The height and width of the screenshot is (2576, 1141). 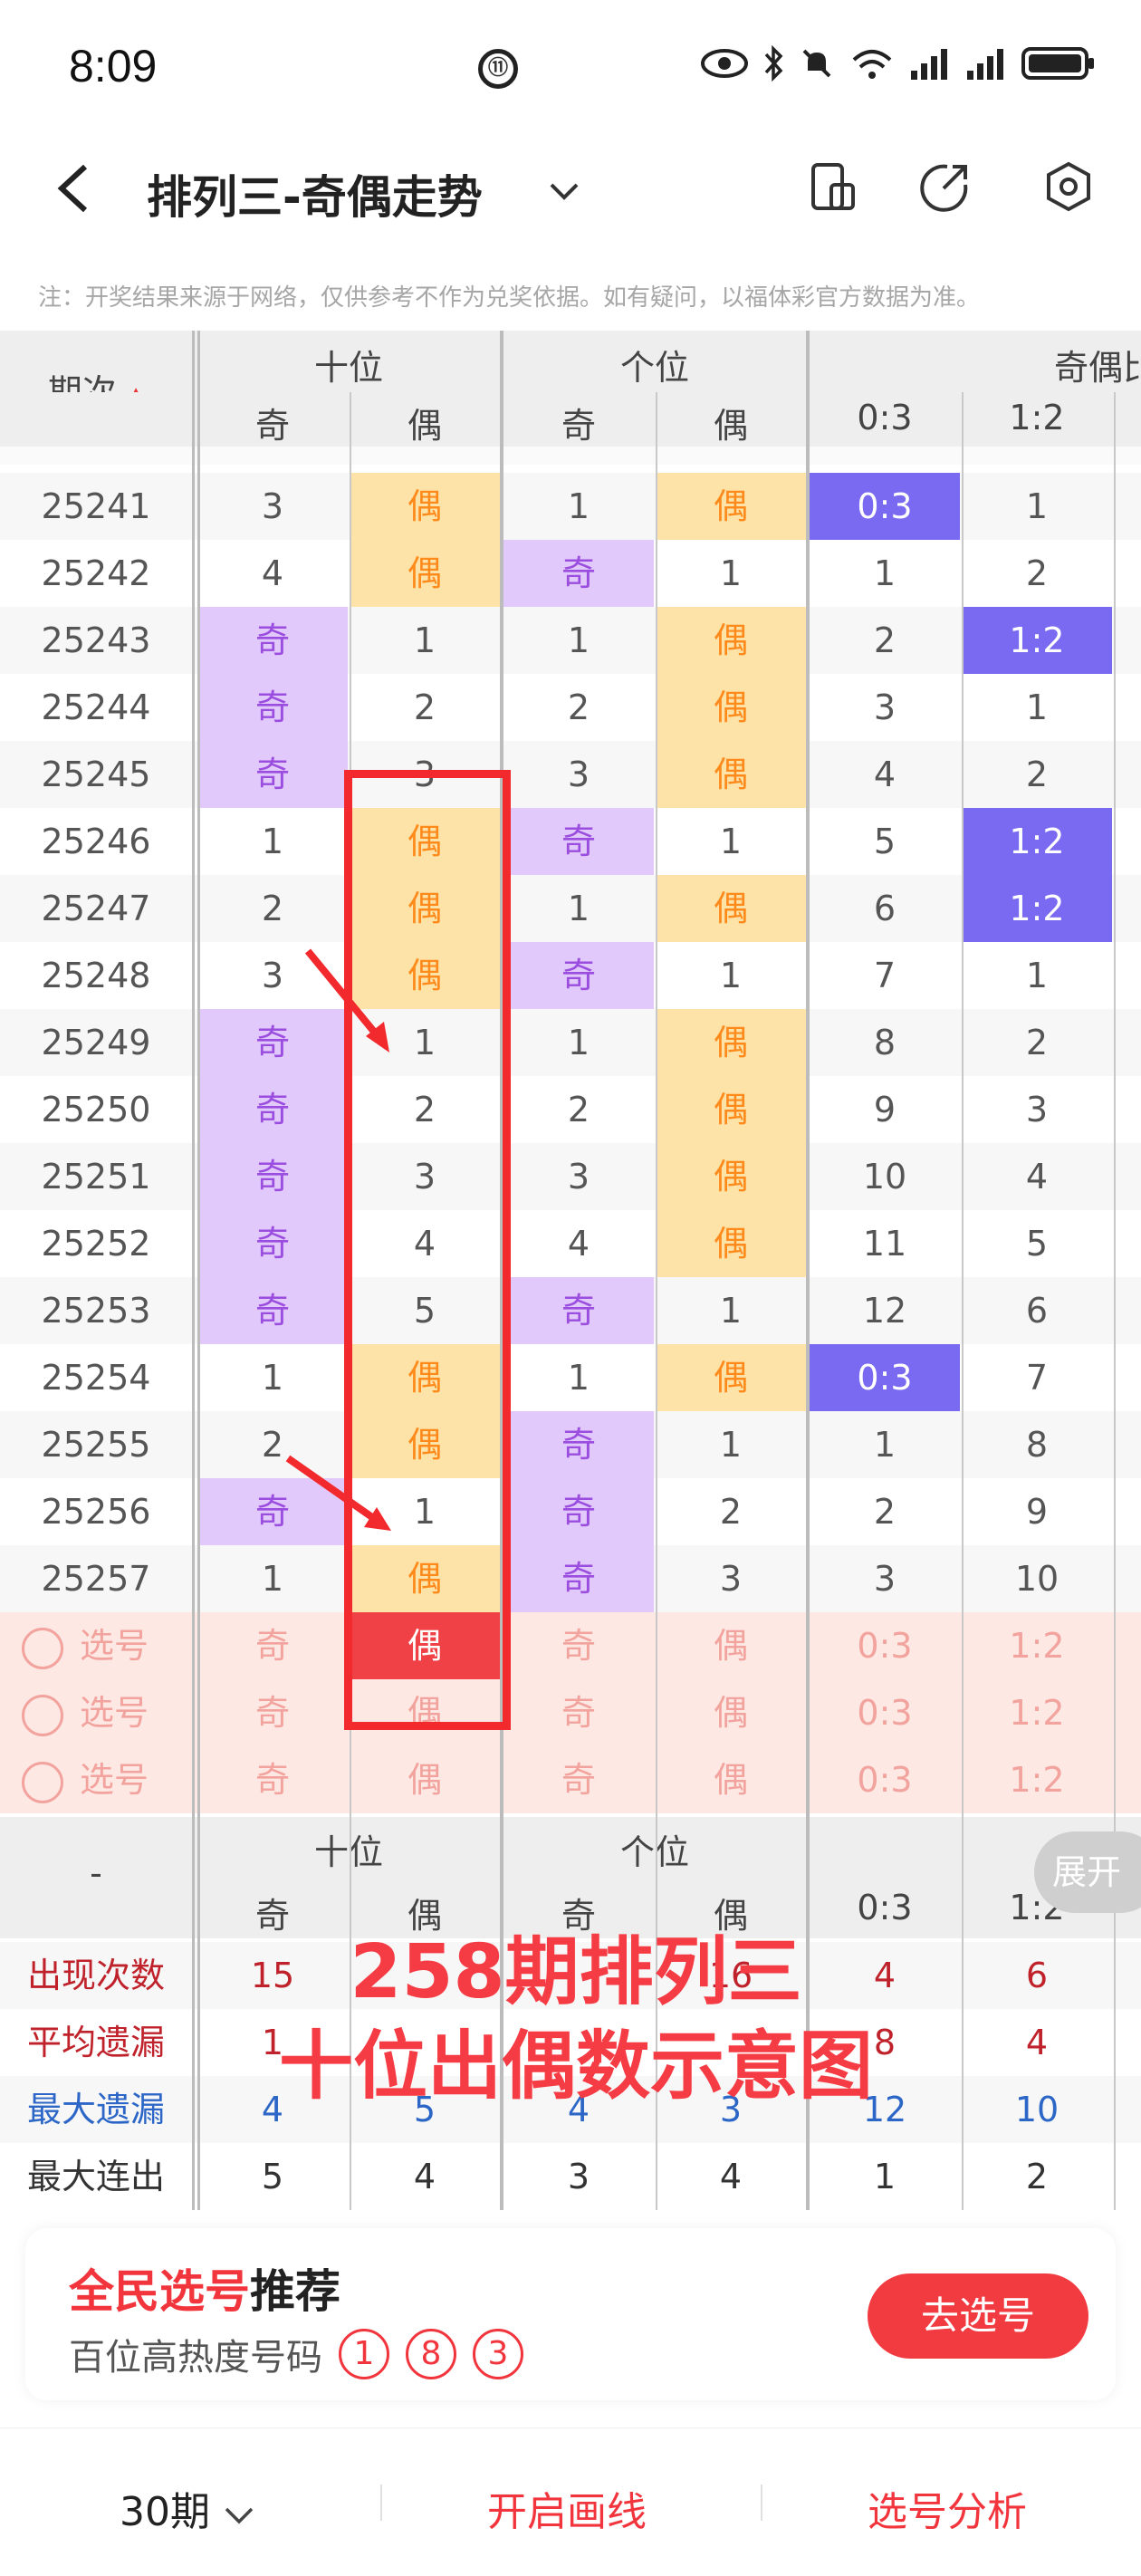 I want to click on settings-icon, so click(x=1068, y=188).